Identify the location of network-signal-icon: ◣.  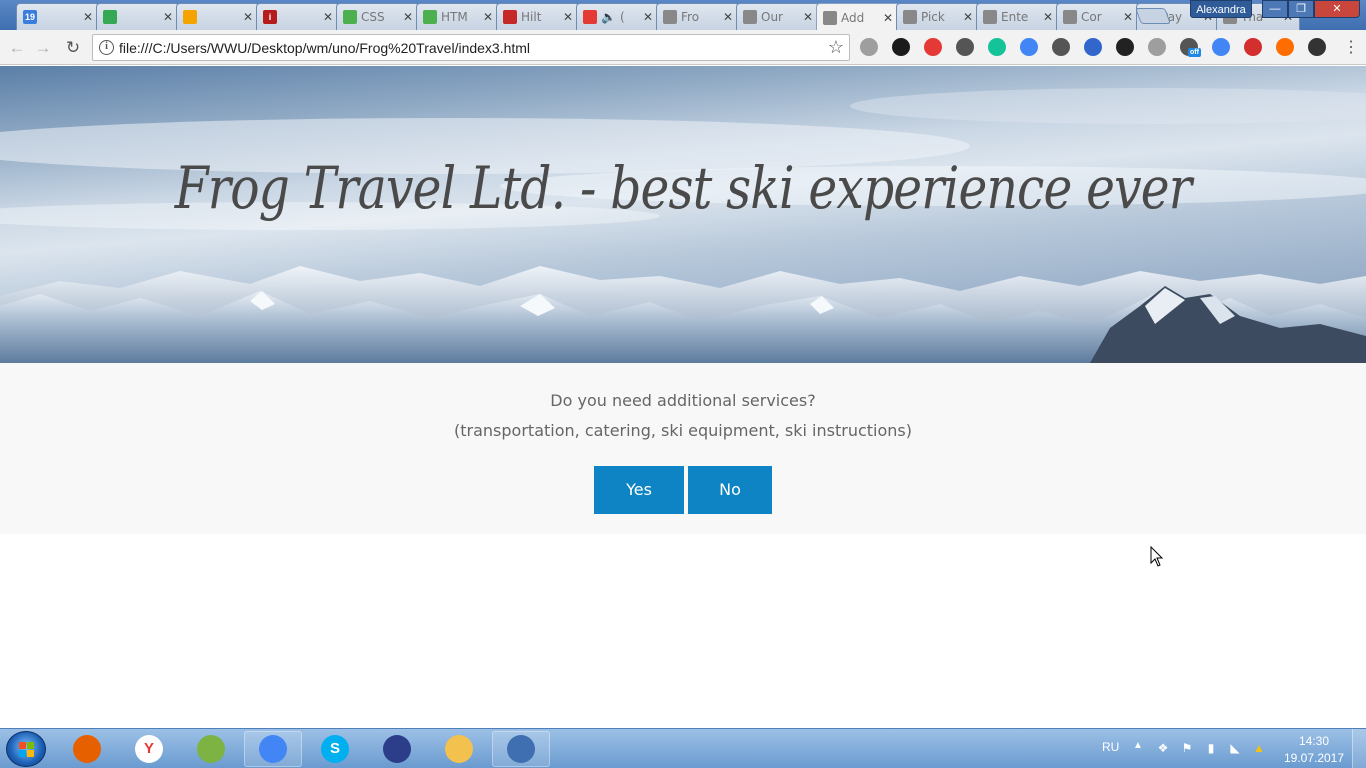
(1235, 748).